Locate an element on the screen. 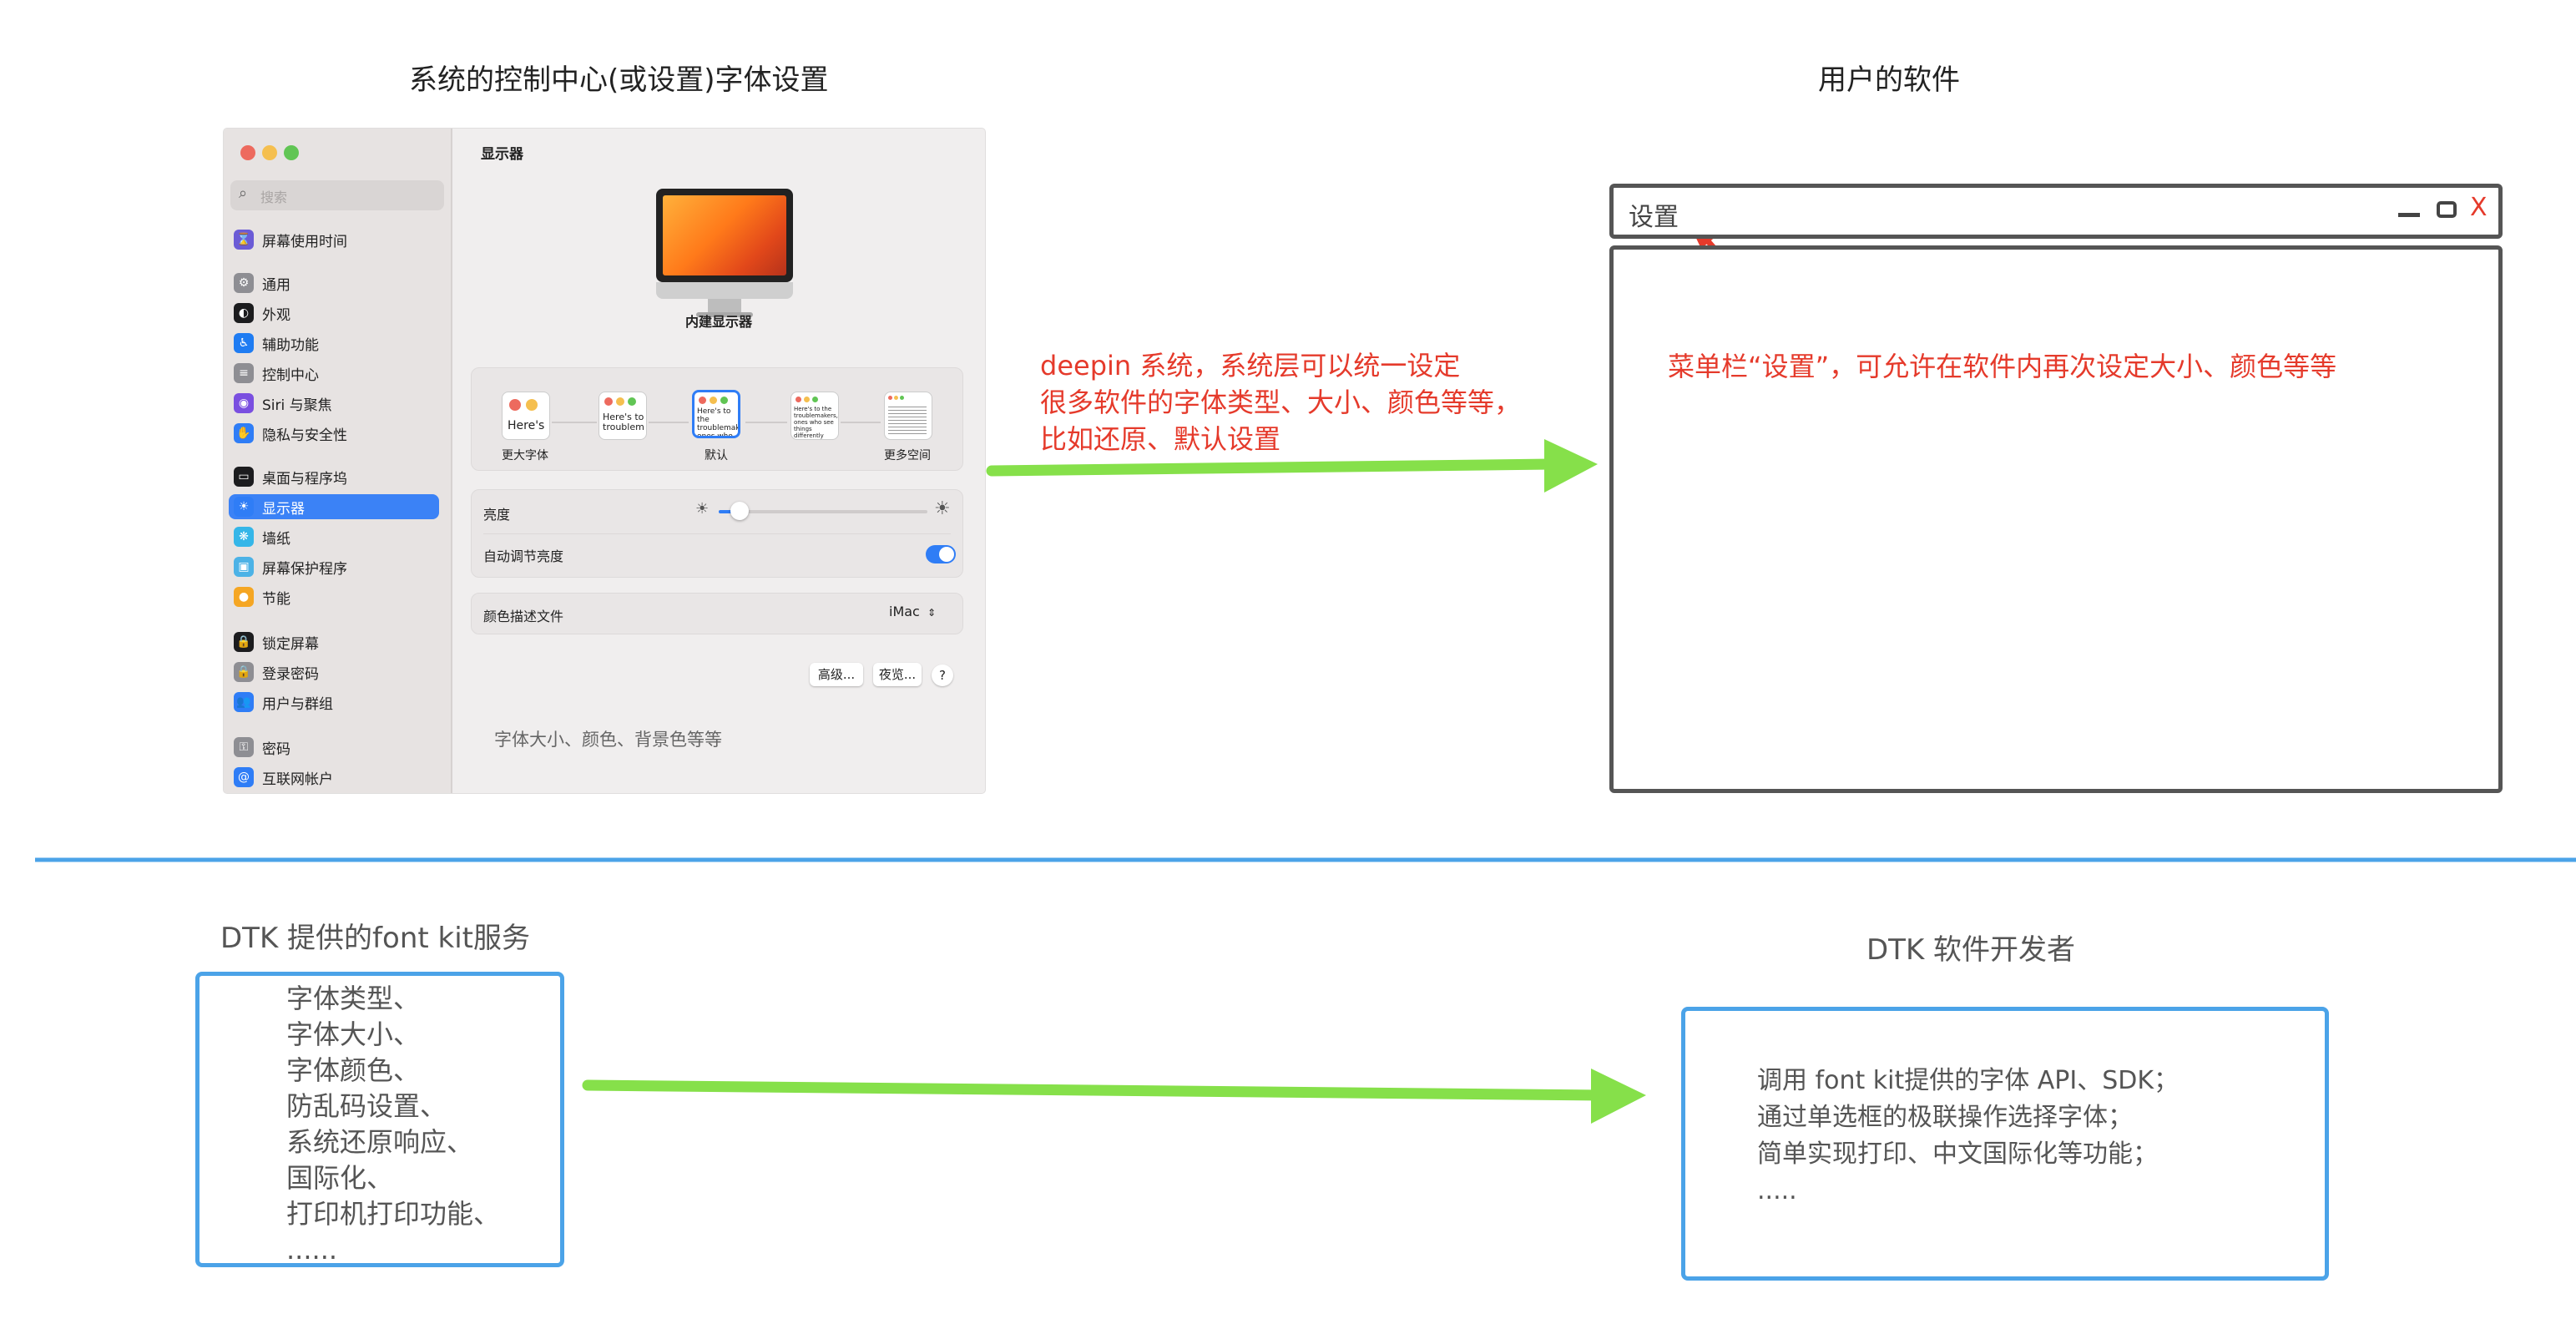 Image resolution: width=2576 pixels, height=1329 pixels. list-item: 系统还原响应、 is located at coordinates (380, 1142).